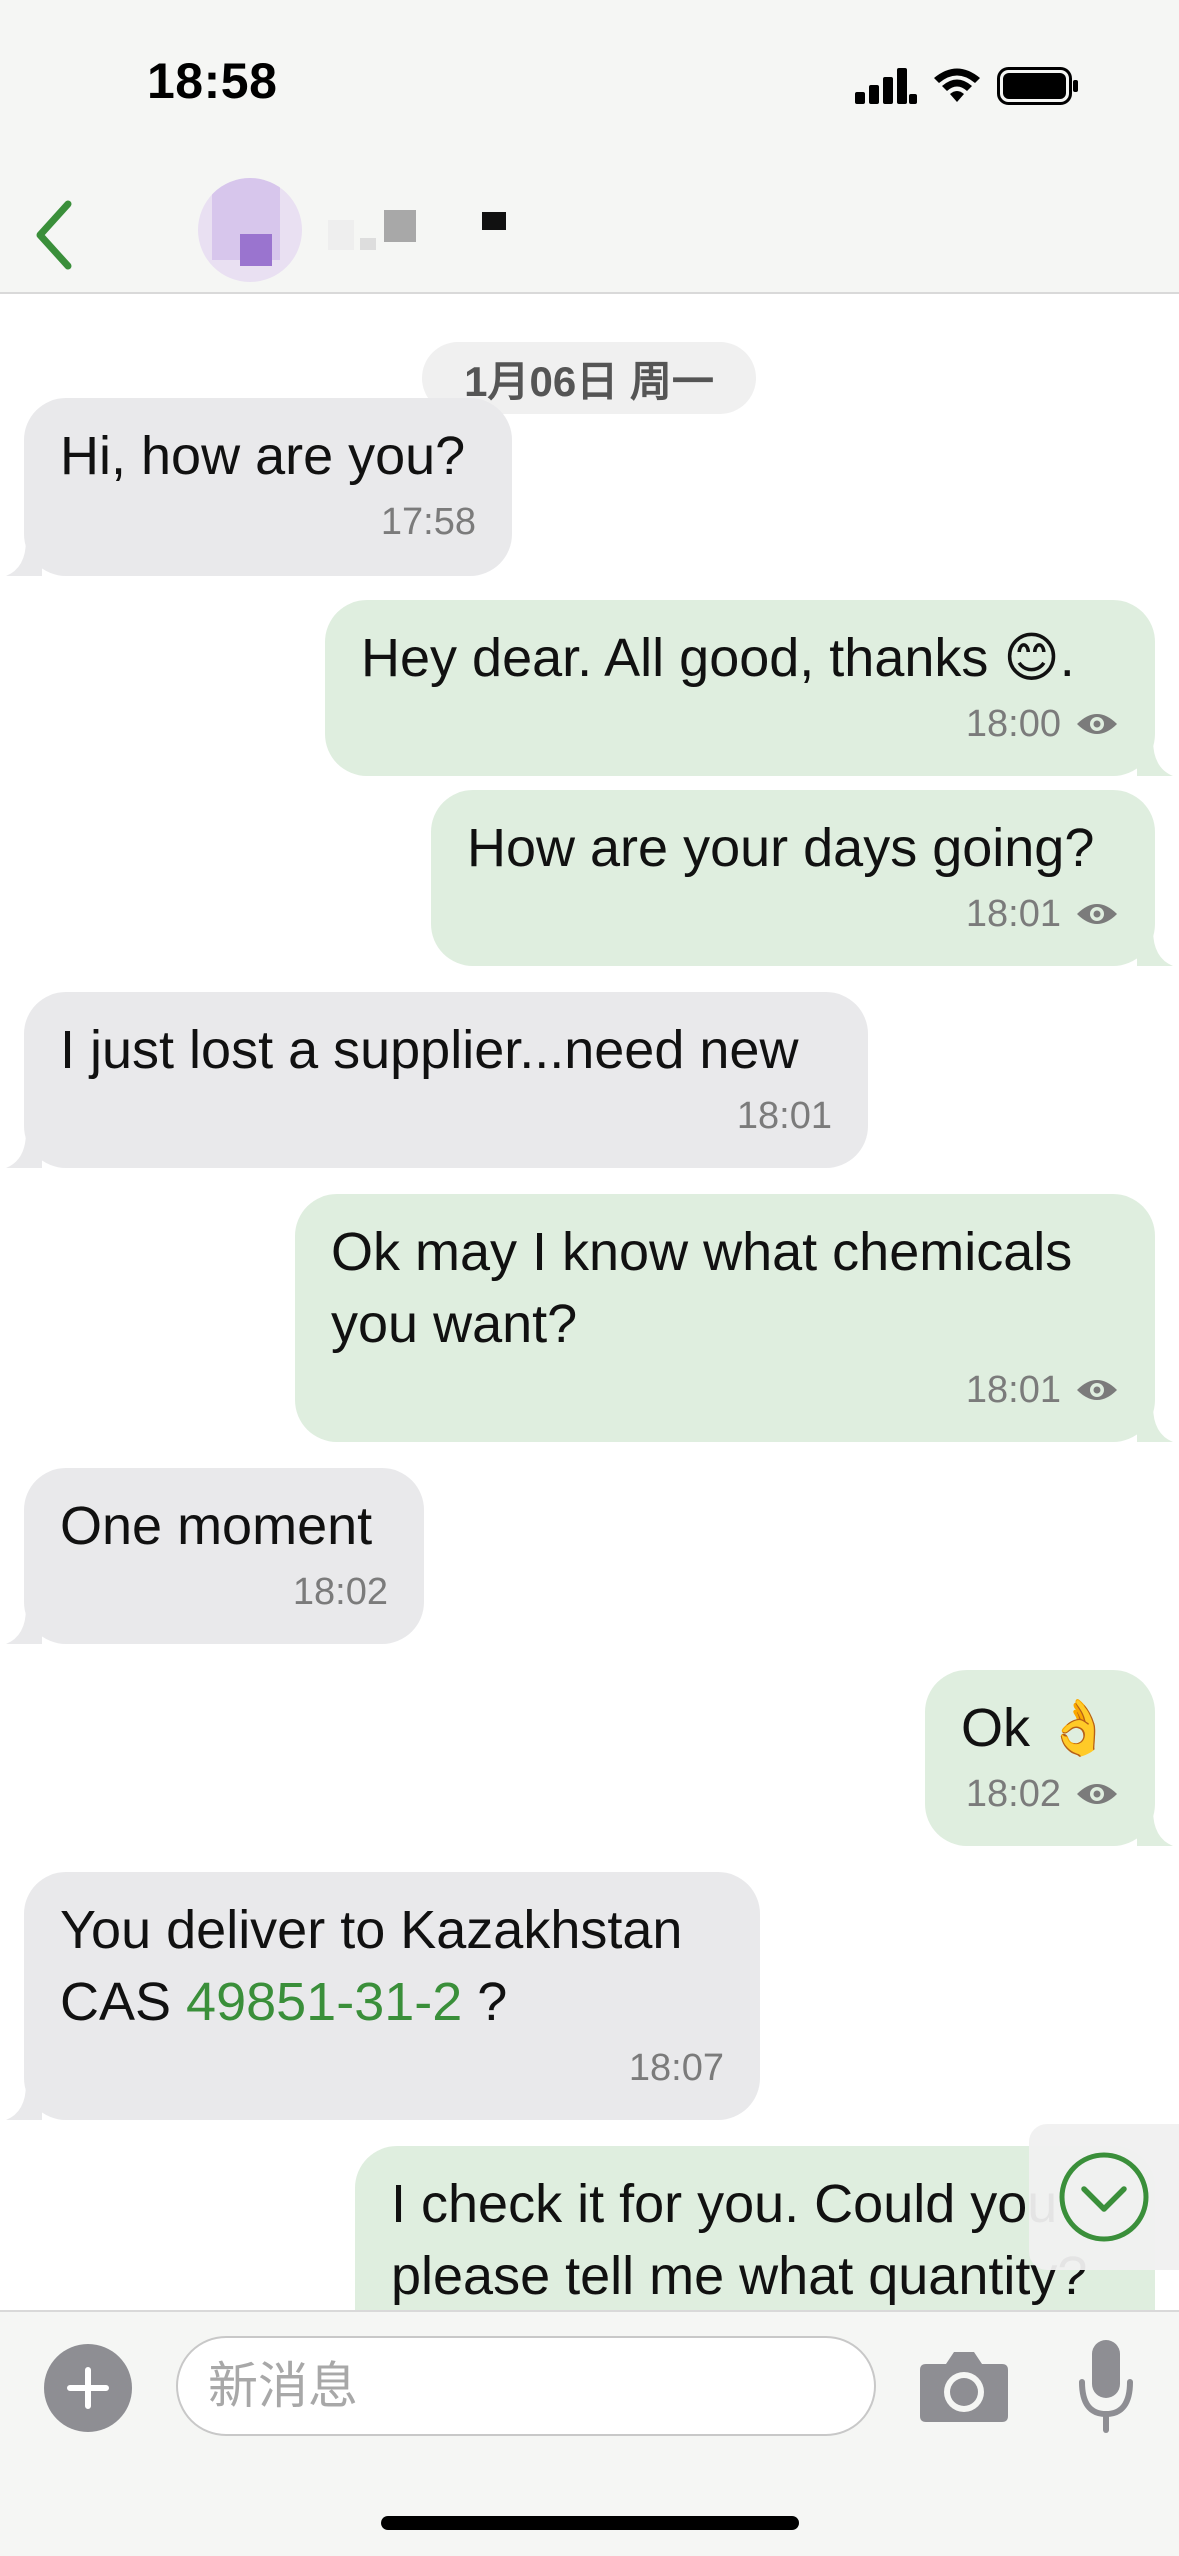 Image resolution: width=1179 pixels, height=2556 pixels. I want to click on scroll-to-bottom-button, so click(1104, 2197).